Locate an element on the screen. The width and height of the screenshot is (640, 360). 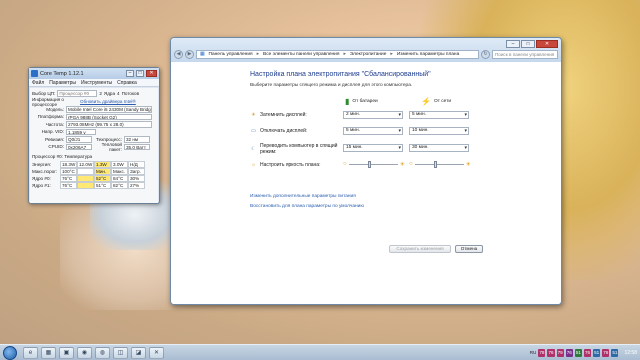
moon-icon: ☾ is located at coordinates (253, 149).